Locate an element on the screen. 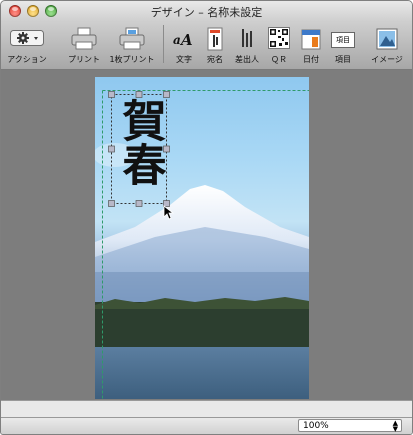  image-button: イメージ is located at coordinates (387, 46).